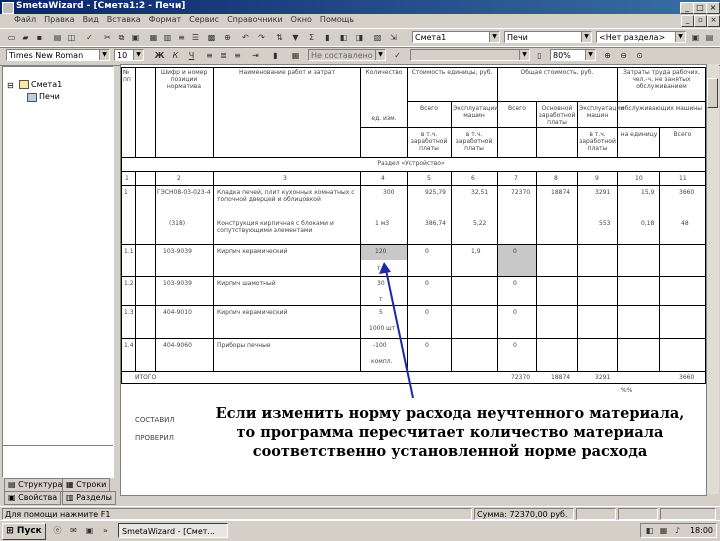  I want to click on status-help: Для помощи нажмите F1, so click(237, 514).